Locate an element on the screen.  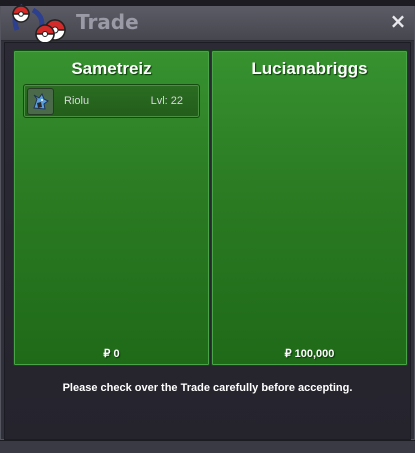
window-title: Trade is located at coordinates (107, 22).